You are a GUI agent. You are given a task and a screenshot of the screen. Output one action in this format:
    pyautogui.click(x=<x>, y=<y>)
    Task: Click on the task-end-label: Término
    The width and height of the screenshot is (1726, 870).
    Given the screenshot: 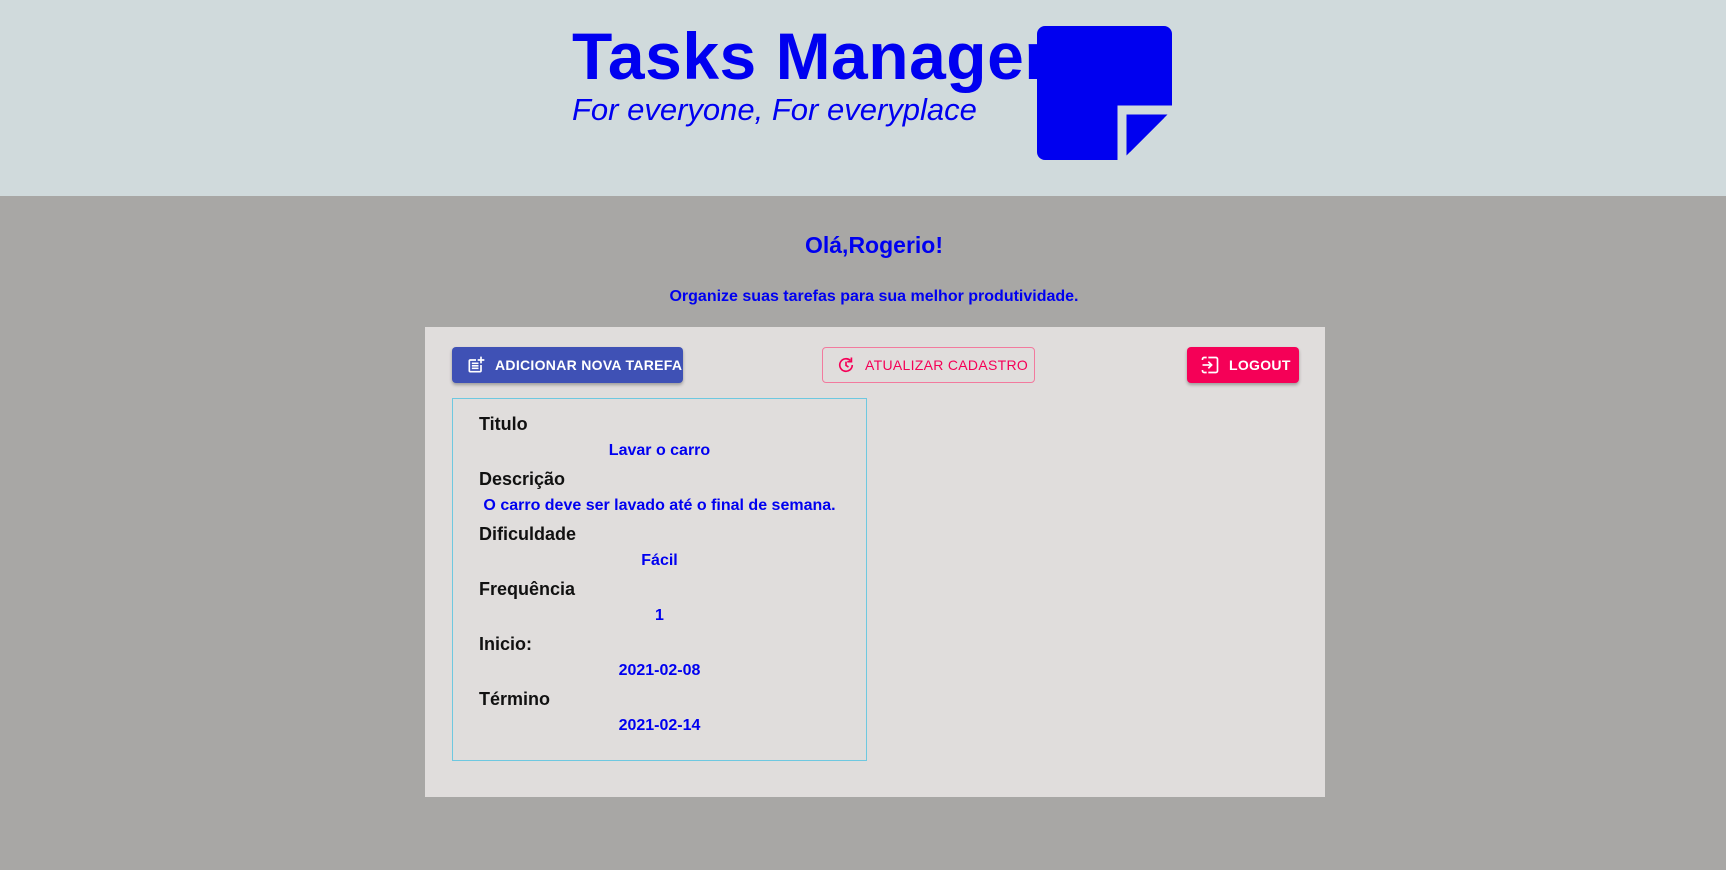 What is the action you would take?
    pyautogui.click(x=515, y=699)
    